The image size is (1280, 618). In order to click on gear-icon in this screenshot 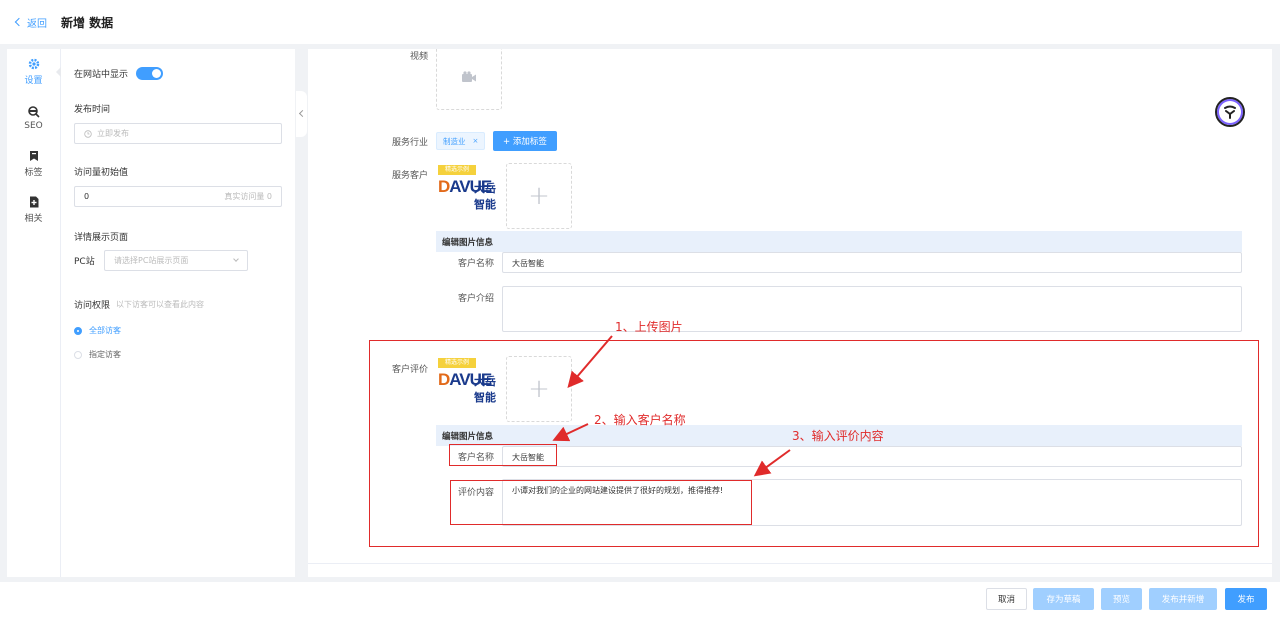, I will do `click(33, 64)`.